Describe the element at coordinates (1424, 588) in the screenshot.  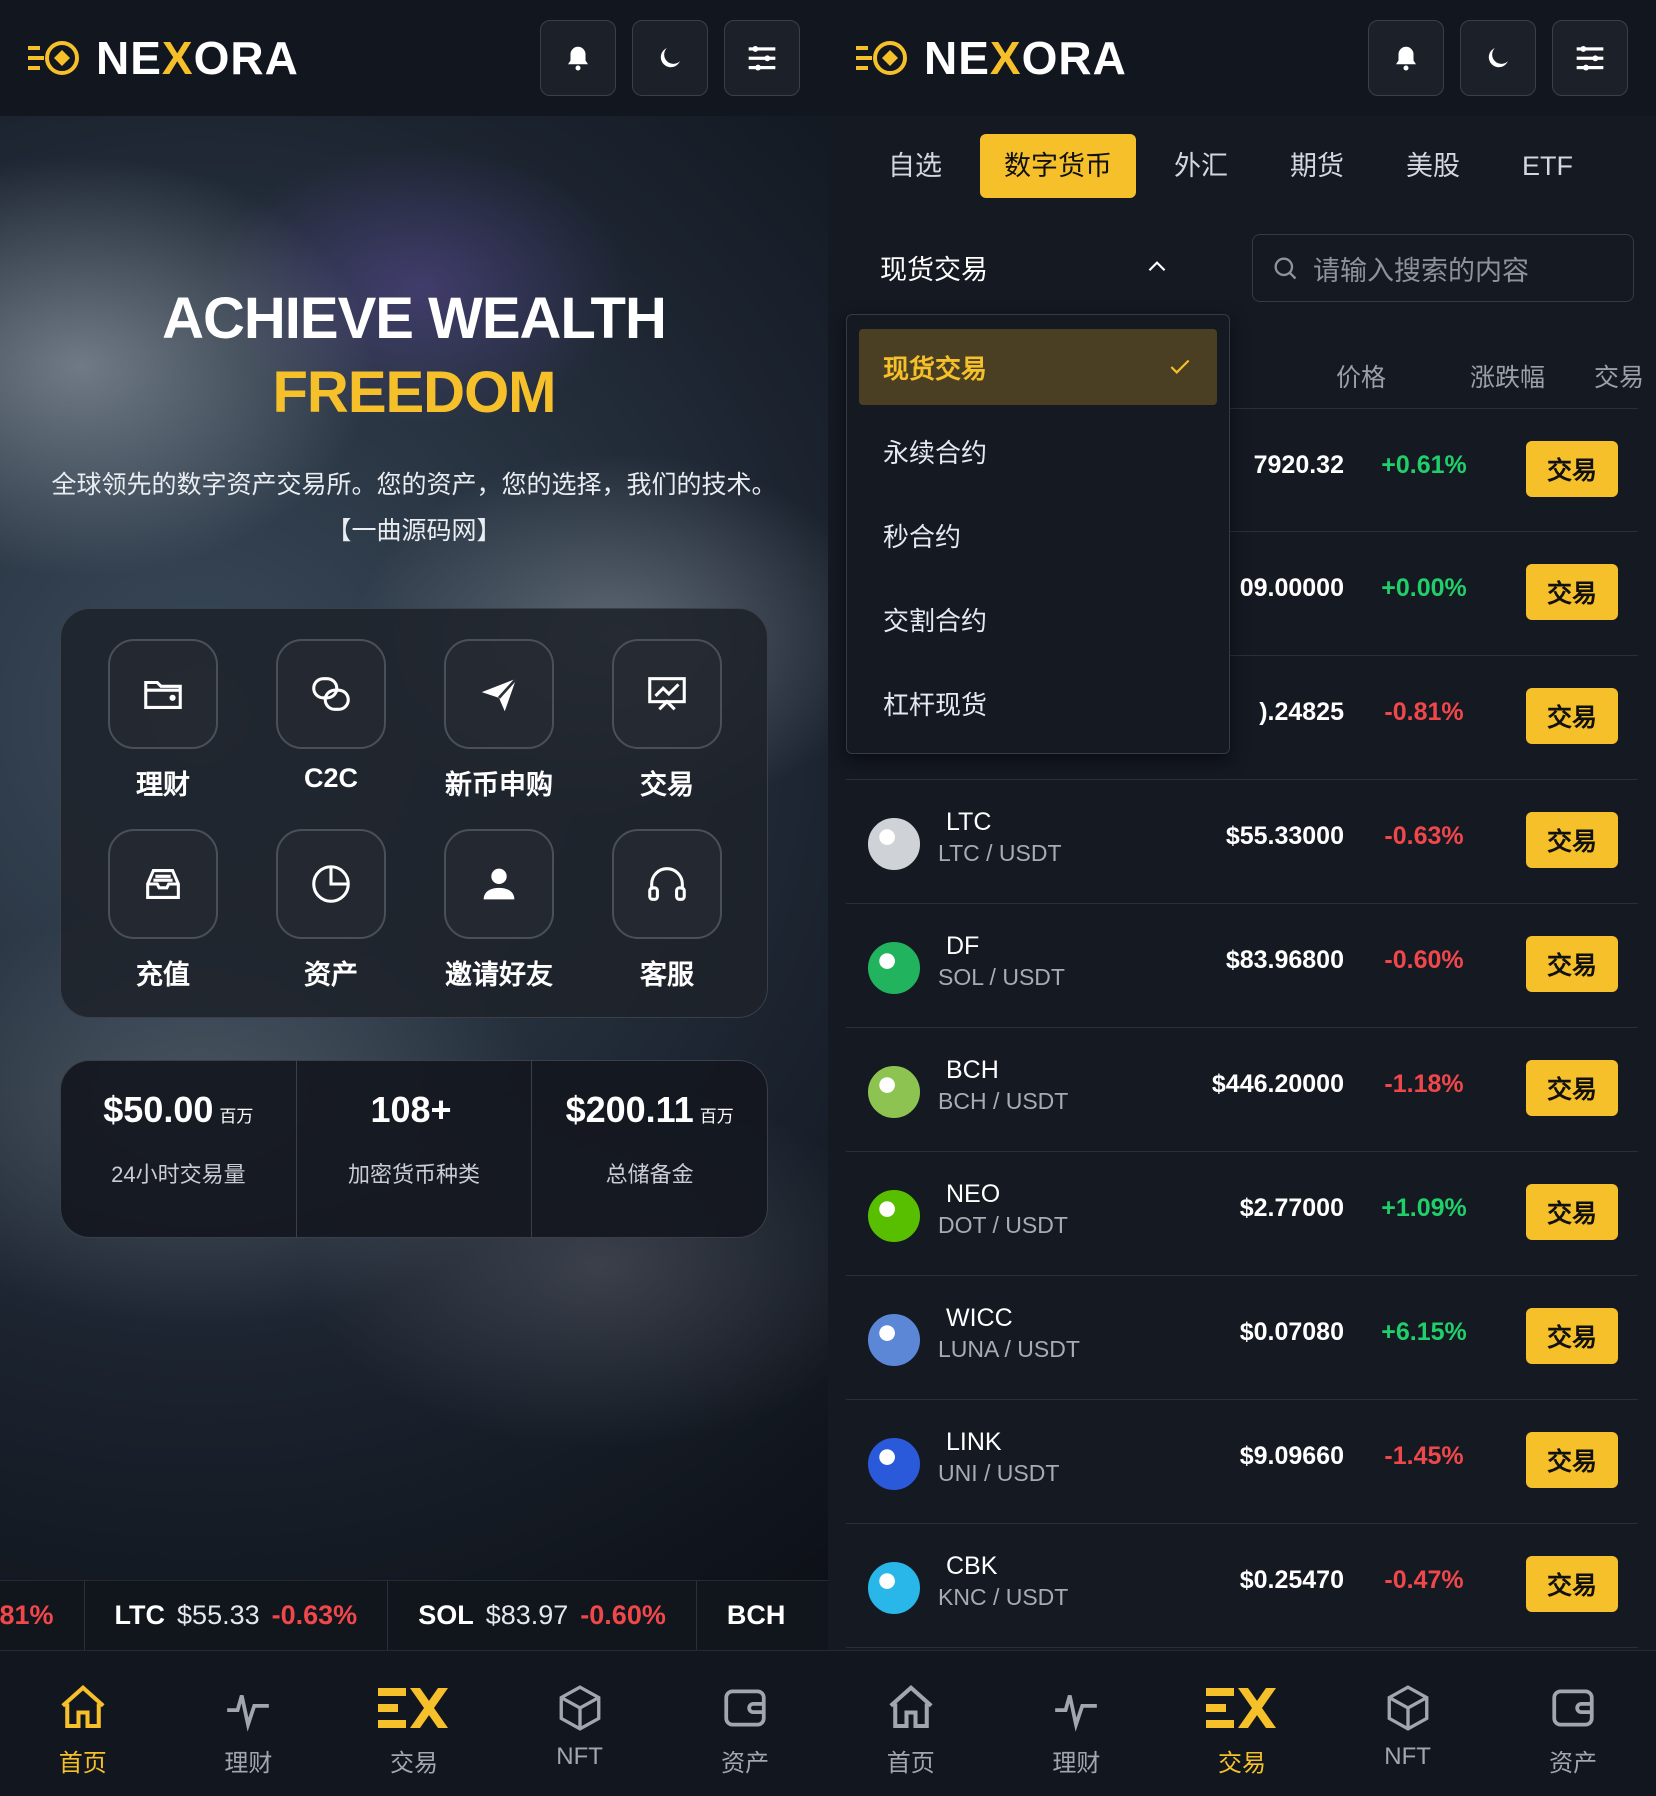
I see `coin-change: +0.00%` at that location.